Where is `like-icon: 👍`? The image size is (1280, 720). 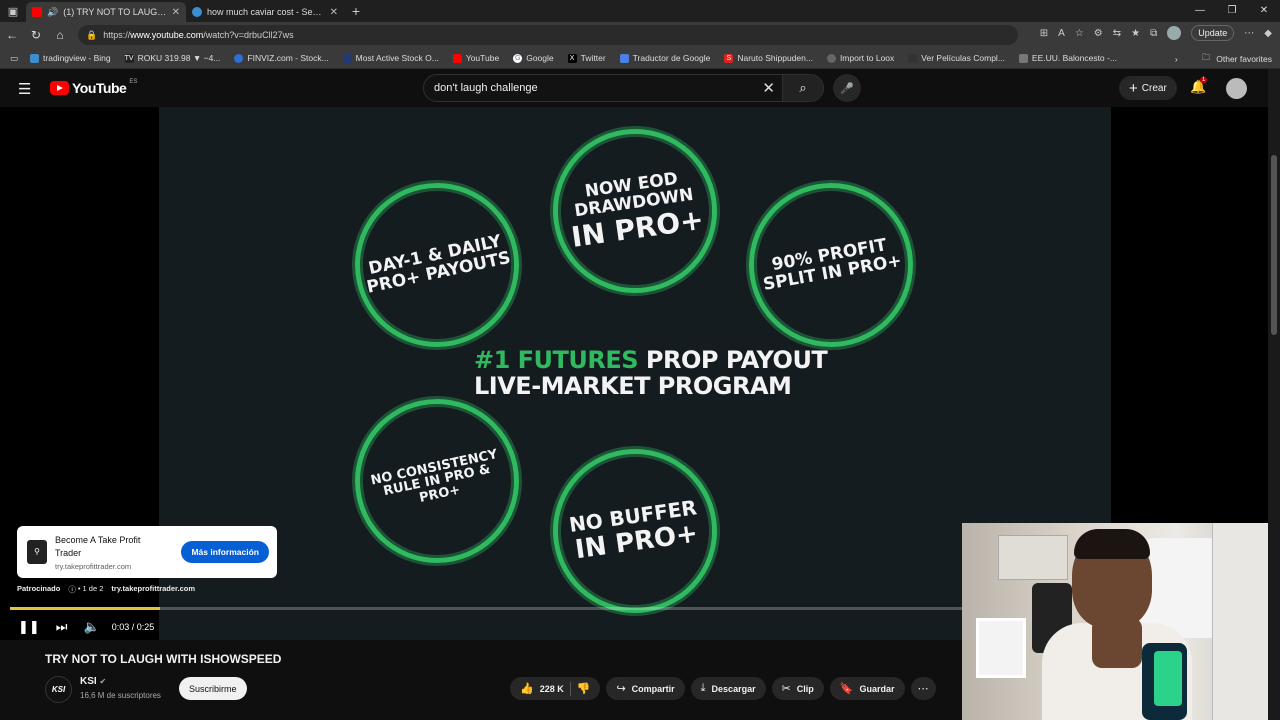
like-icon: 👍 is located at coordinates (527, 688).